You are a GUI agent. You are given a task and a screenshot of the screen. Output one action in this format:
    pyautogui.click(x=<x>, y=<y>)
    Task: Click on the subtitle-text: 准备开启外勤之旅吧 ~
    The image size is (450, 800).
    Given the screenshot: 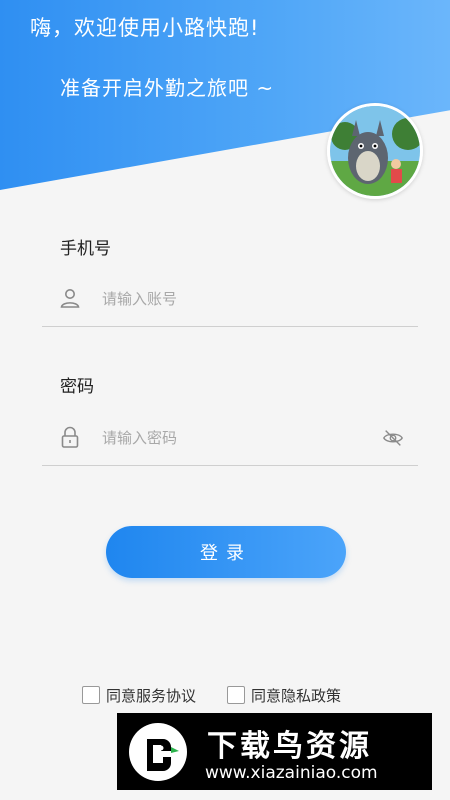 What is the action you would take?
    pyautogui.click(x=167, y=88)
    